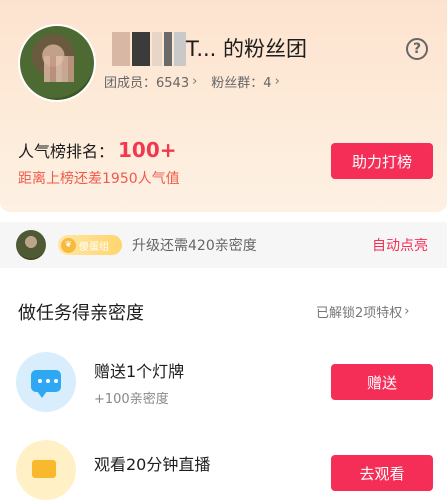 This screenshot has height=500, width=447. Describe the element at coordinates (194, 246) in the screenshot. I see `upgrade-text: 升级还需420亲密度` at that location.